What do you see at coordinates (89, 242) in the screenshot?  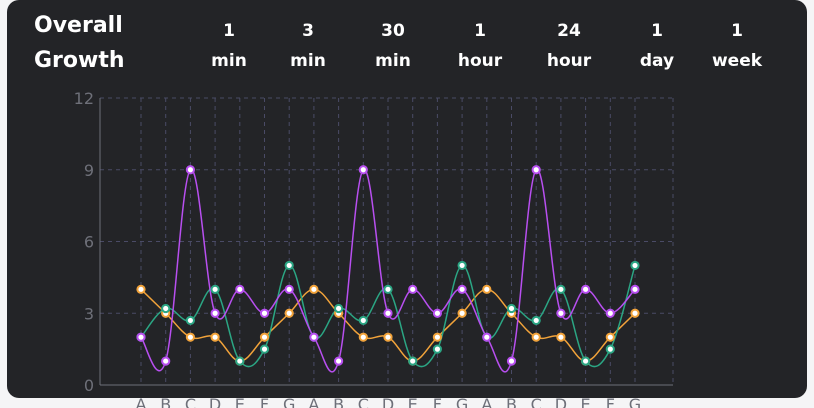 I see `y-tick-label: 6` at bounding box center [89, 242].